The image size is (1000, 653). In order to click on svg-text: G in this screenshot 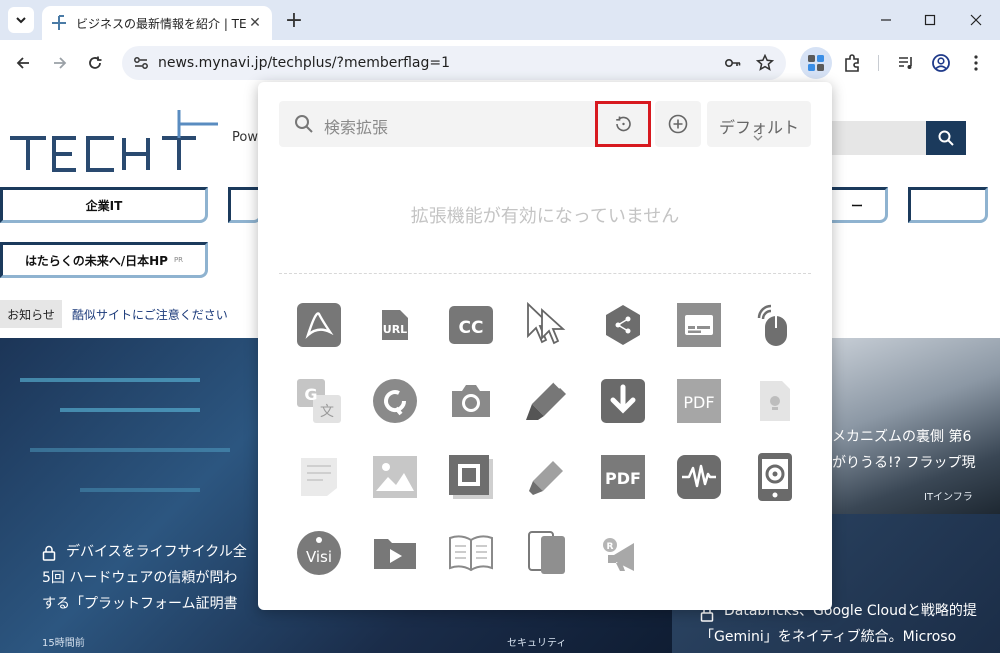, I will do `click(310, 394)`.